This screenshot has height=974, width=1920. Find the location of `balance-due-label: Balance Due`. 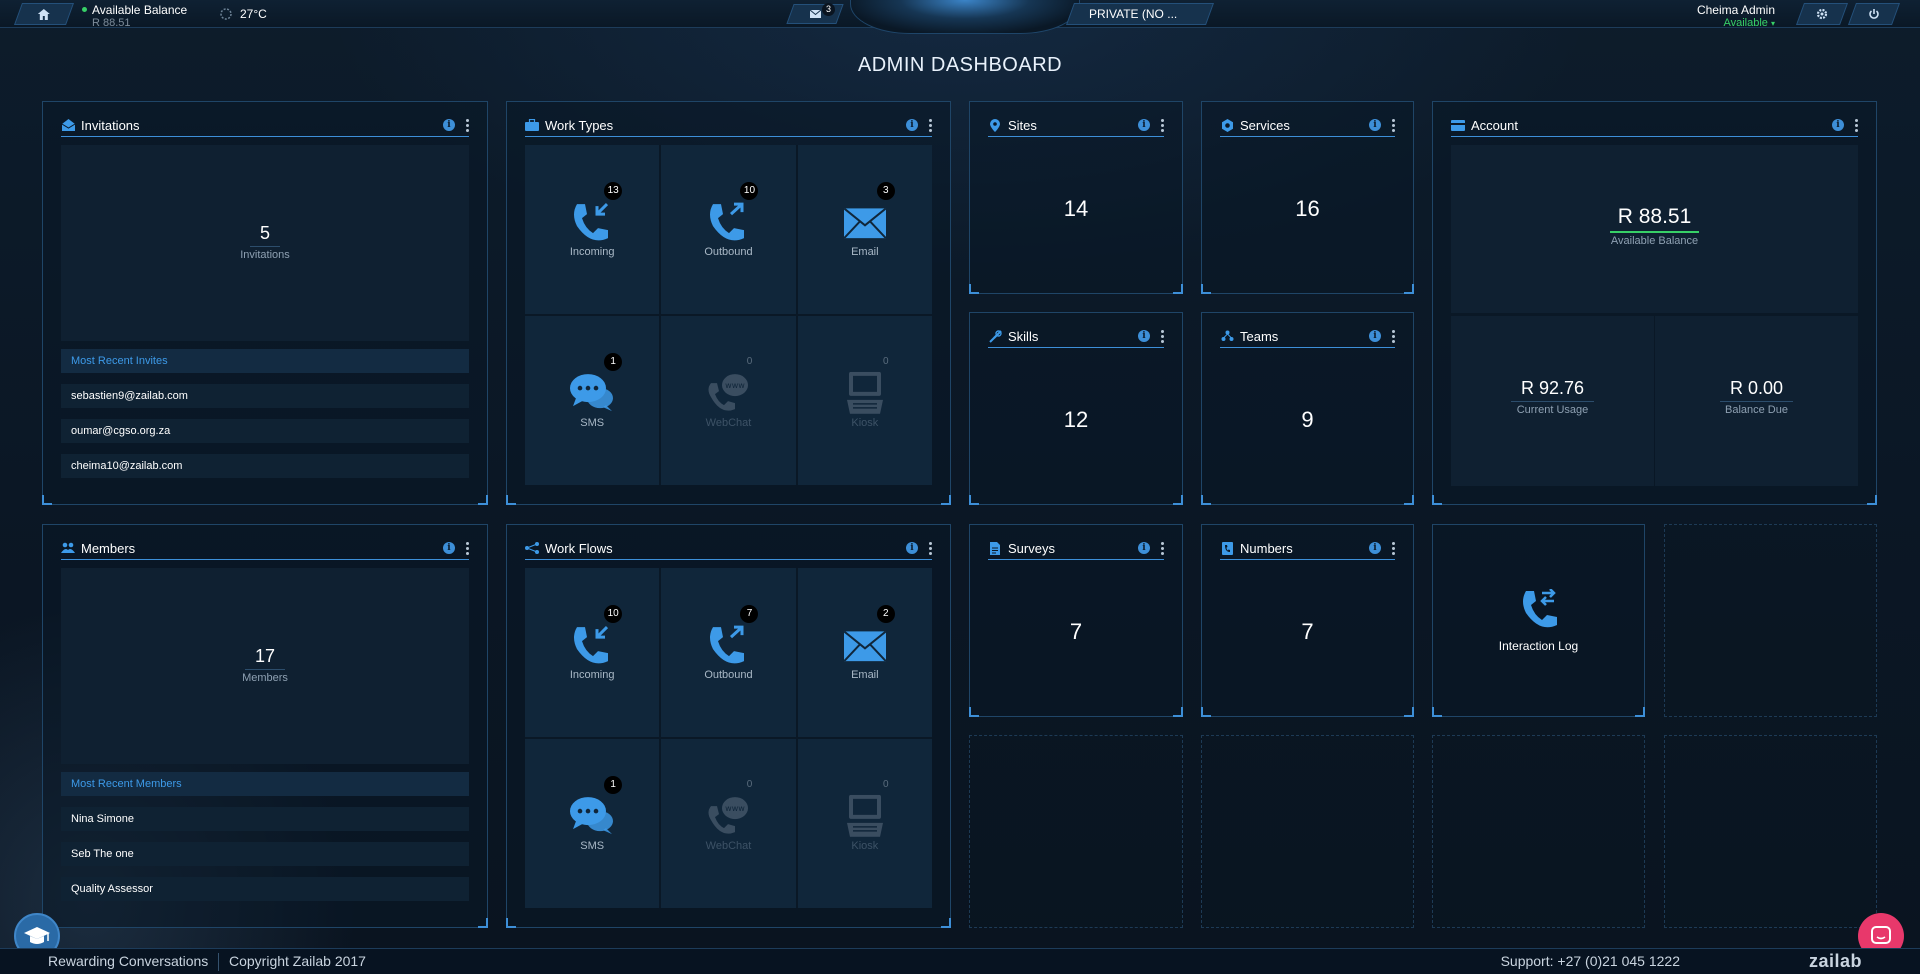

balance-due-label: Balance Due is located at coordinates (1756, 410).